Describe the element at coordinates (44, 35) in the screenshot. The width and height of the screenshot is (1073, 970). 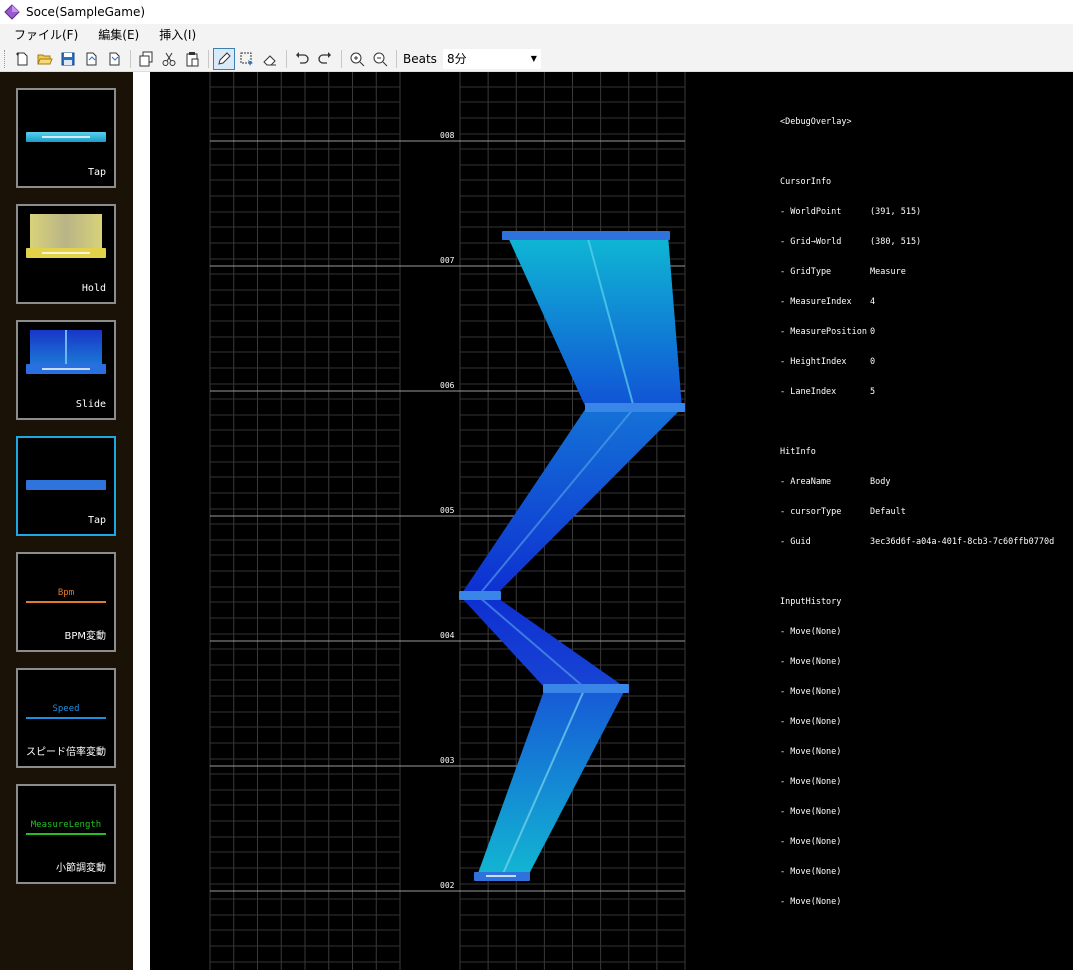
I see `menu-file: ファイル(F)` at that location.